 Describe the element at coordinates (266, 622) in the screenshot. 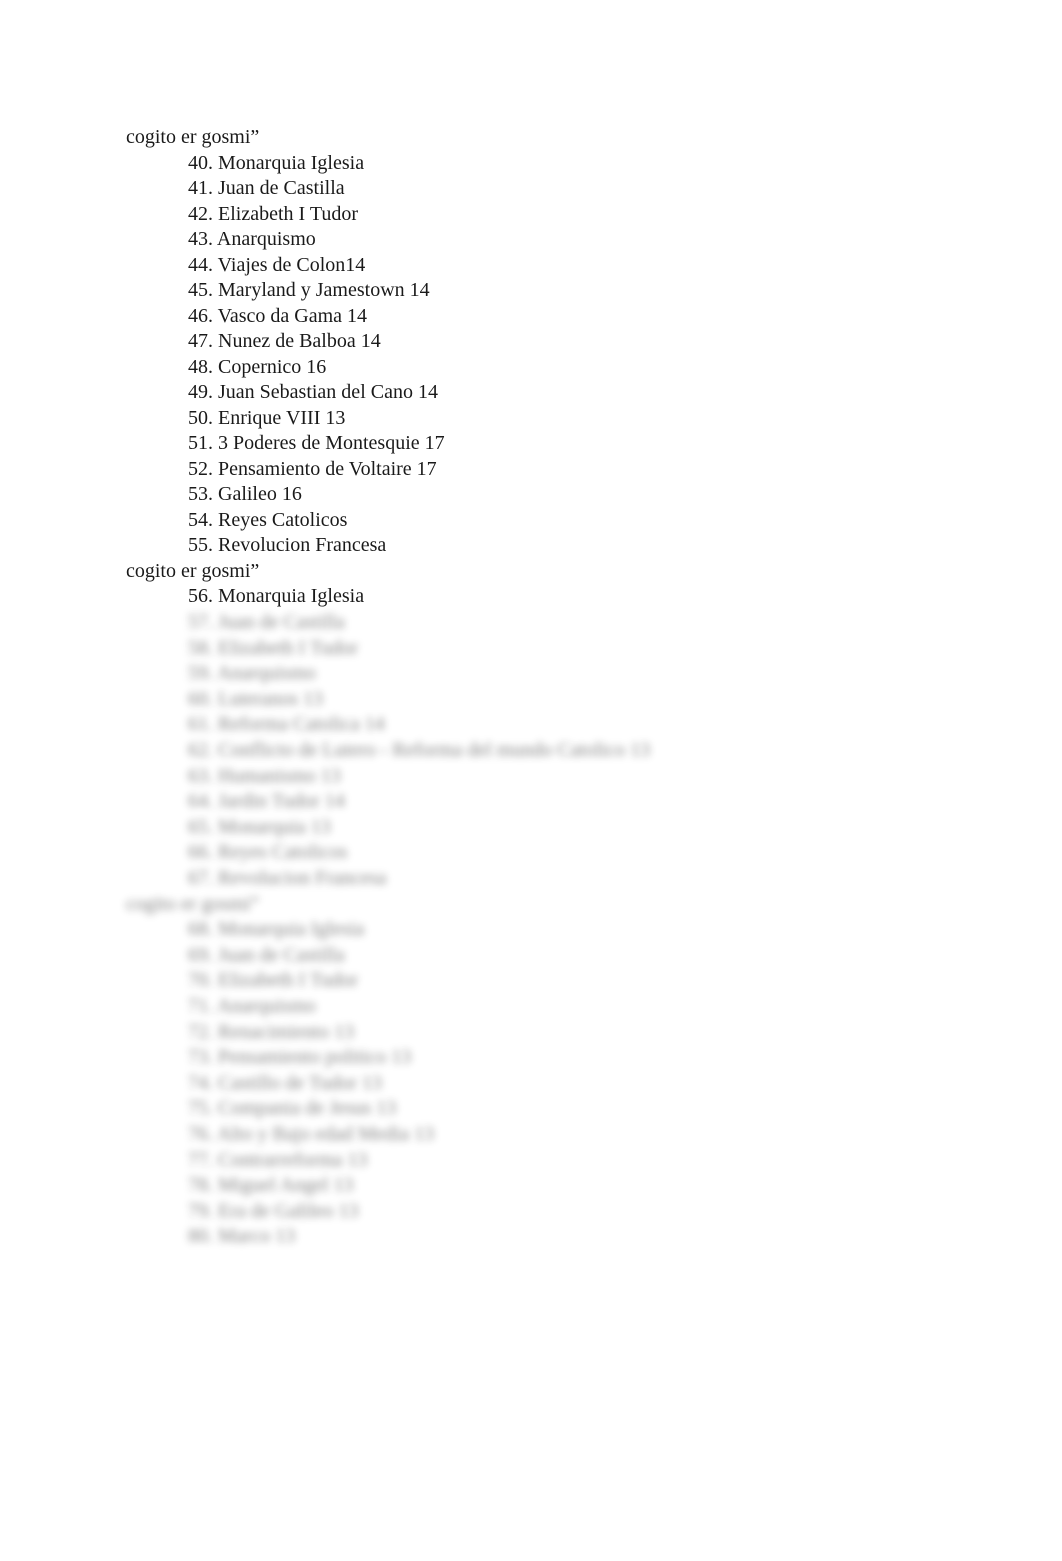

I see `list-item: 57. Juan de Castilla` at that location.